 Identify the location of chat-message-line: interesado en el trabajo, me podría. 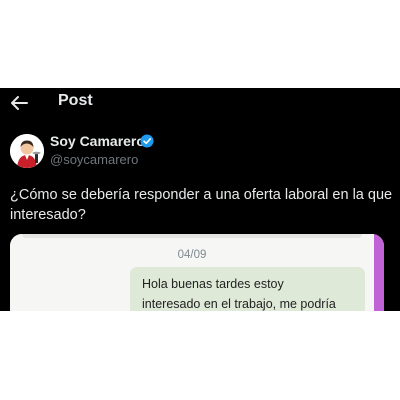
(239, 304).